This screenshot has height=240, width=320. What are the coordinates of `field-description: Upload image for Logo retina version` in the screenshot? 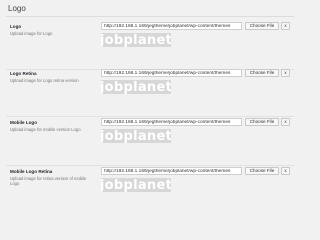 It's located at (44, 80).